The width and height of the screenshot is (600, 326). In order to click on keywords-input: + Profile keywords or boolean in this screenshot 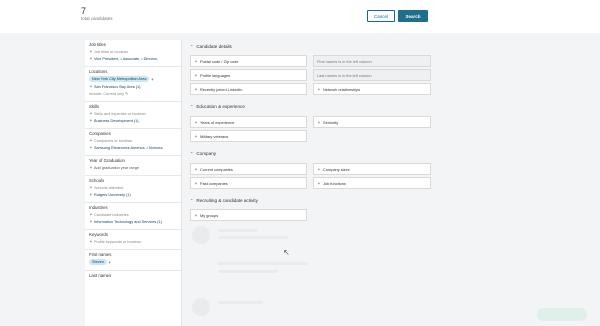, I will do `click(133, 241)`.